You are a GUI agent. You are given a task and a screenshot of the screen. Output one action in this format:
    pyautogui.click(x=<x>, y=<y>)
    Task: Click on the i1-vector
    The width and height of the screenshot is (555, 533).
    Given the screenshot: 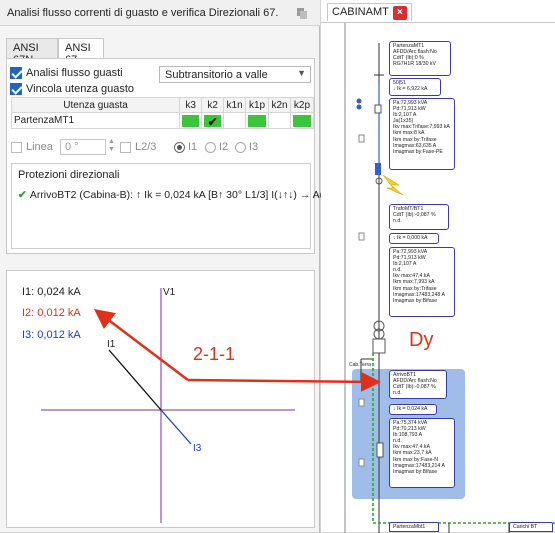 What is the action you would take?
    pyautogui.click(x=135, y=380)
    